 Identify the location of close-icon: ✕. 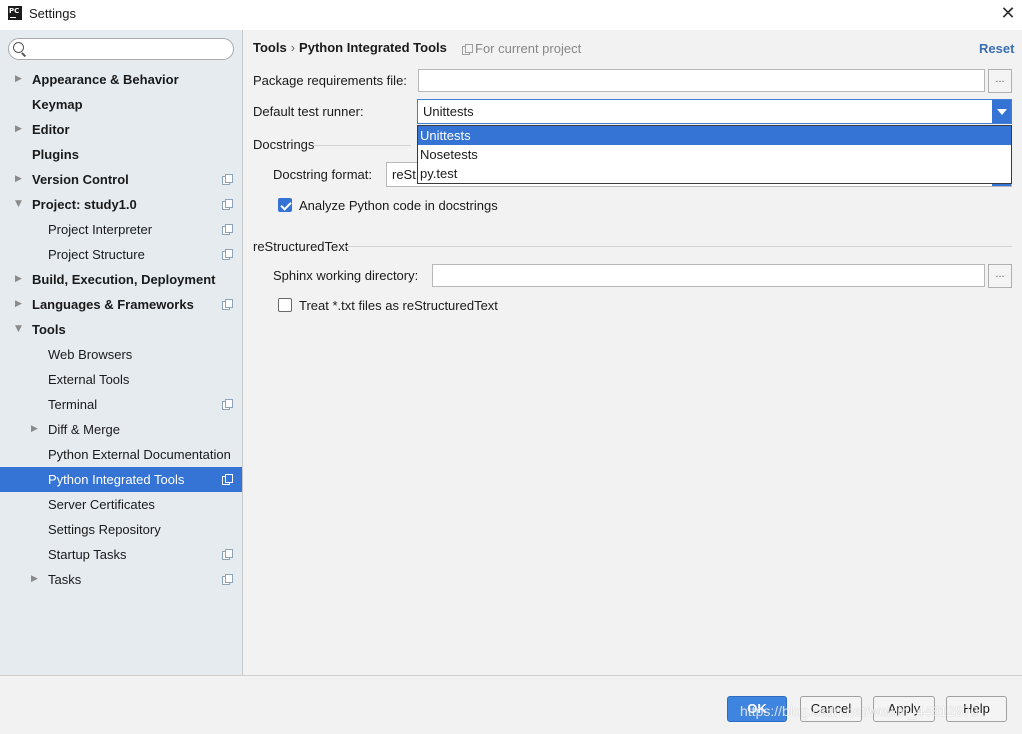
(1008, 14).